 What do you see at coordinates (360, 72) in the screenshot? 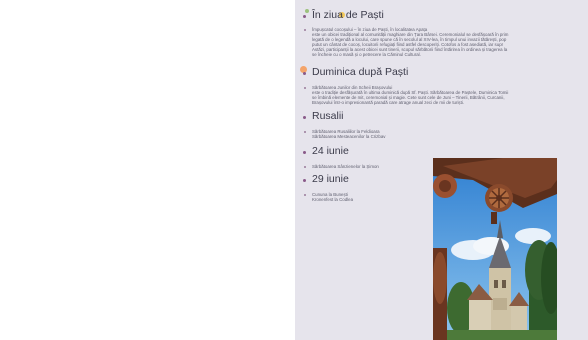
I see `section-heading-sunday-after-easter: Duminica după Paști` at bounding box center [360, 72].